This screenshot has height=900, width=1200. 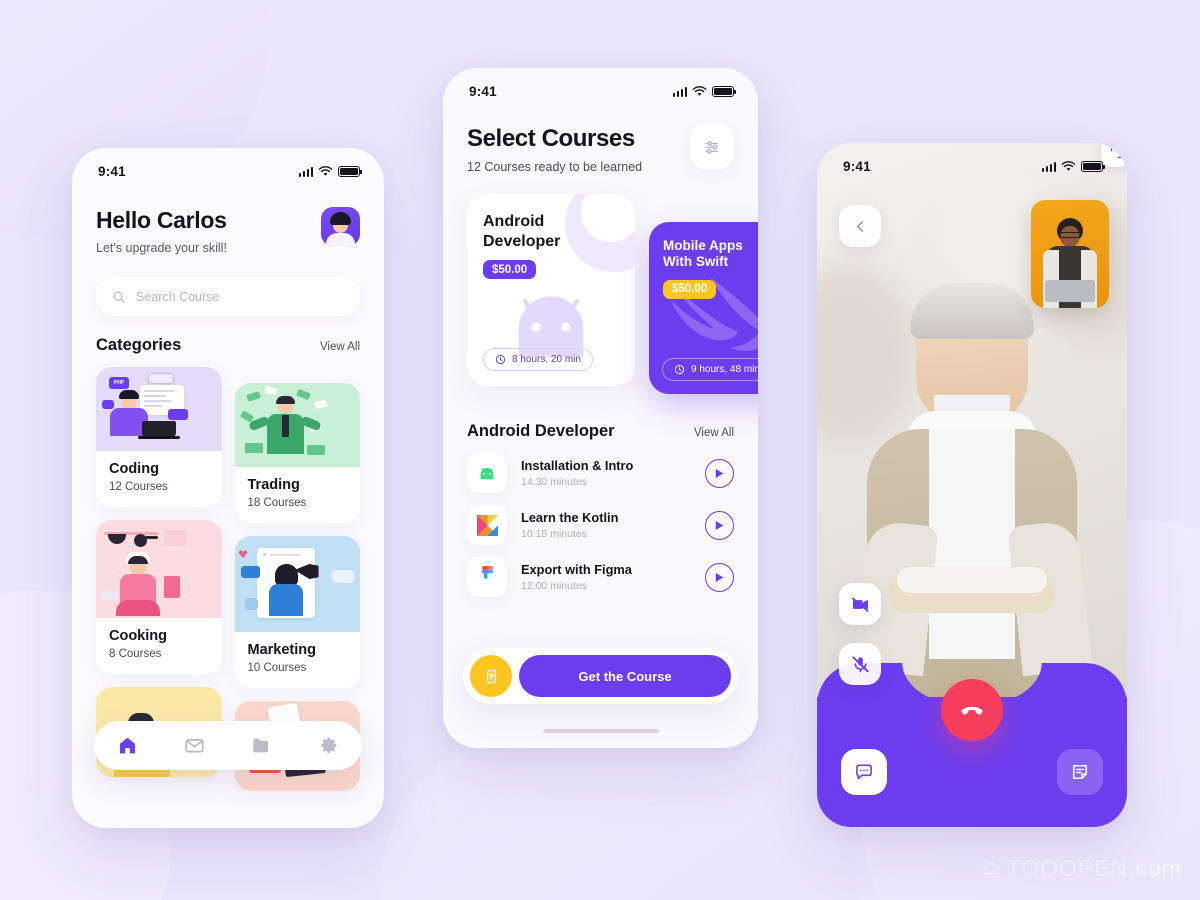 I want to click on cta-bar: Get the Course, so click(x=600, y=676).